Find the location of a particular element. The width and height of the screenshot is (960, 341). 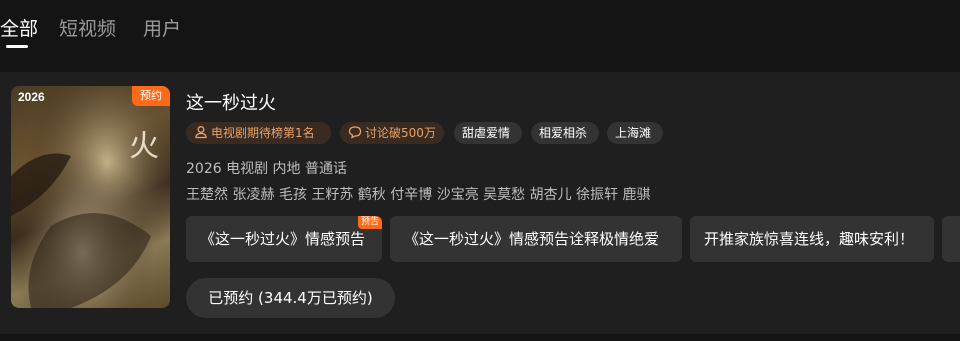

show-meta: 2026 电视剧 内地 普通话 is located at coordinates (266, 169).